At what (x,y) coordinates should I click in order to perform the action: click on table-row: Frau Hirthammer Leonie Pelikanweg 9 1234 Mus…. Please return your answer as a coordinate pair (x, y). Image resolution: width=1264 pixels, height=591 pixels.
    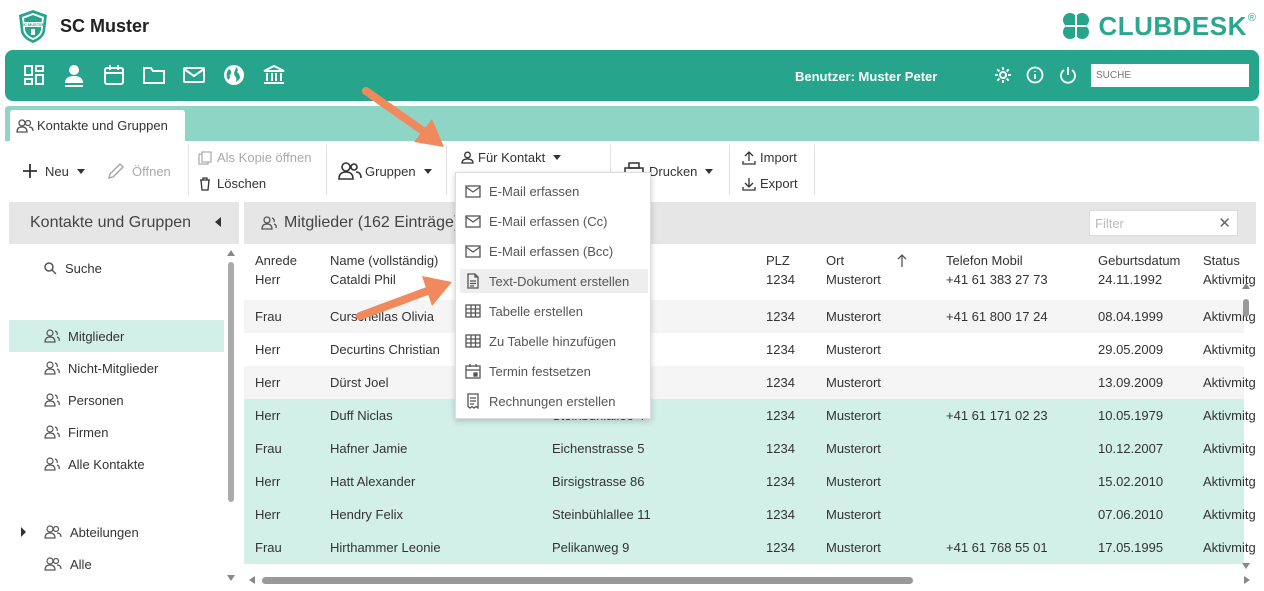
    Looking at the image, I should click on (750, 547).